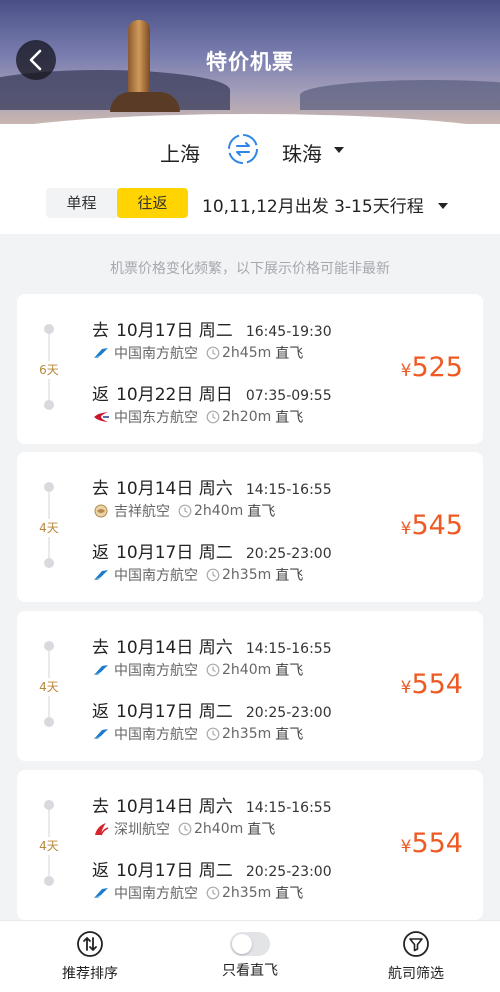  What do you see at coordinates (247, 353) in the screenshot?
I see `flight-duration: 2h45m` at bounding box center [247, 353].